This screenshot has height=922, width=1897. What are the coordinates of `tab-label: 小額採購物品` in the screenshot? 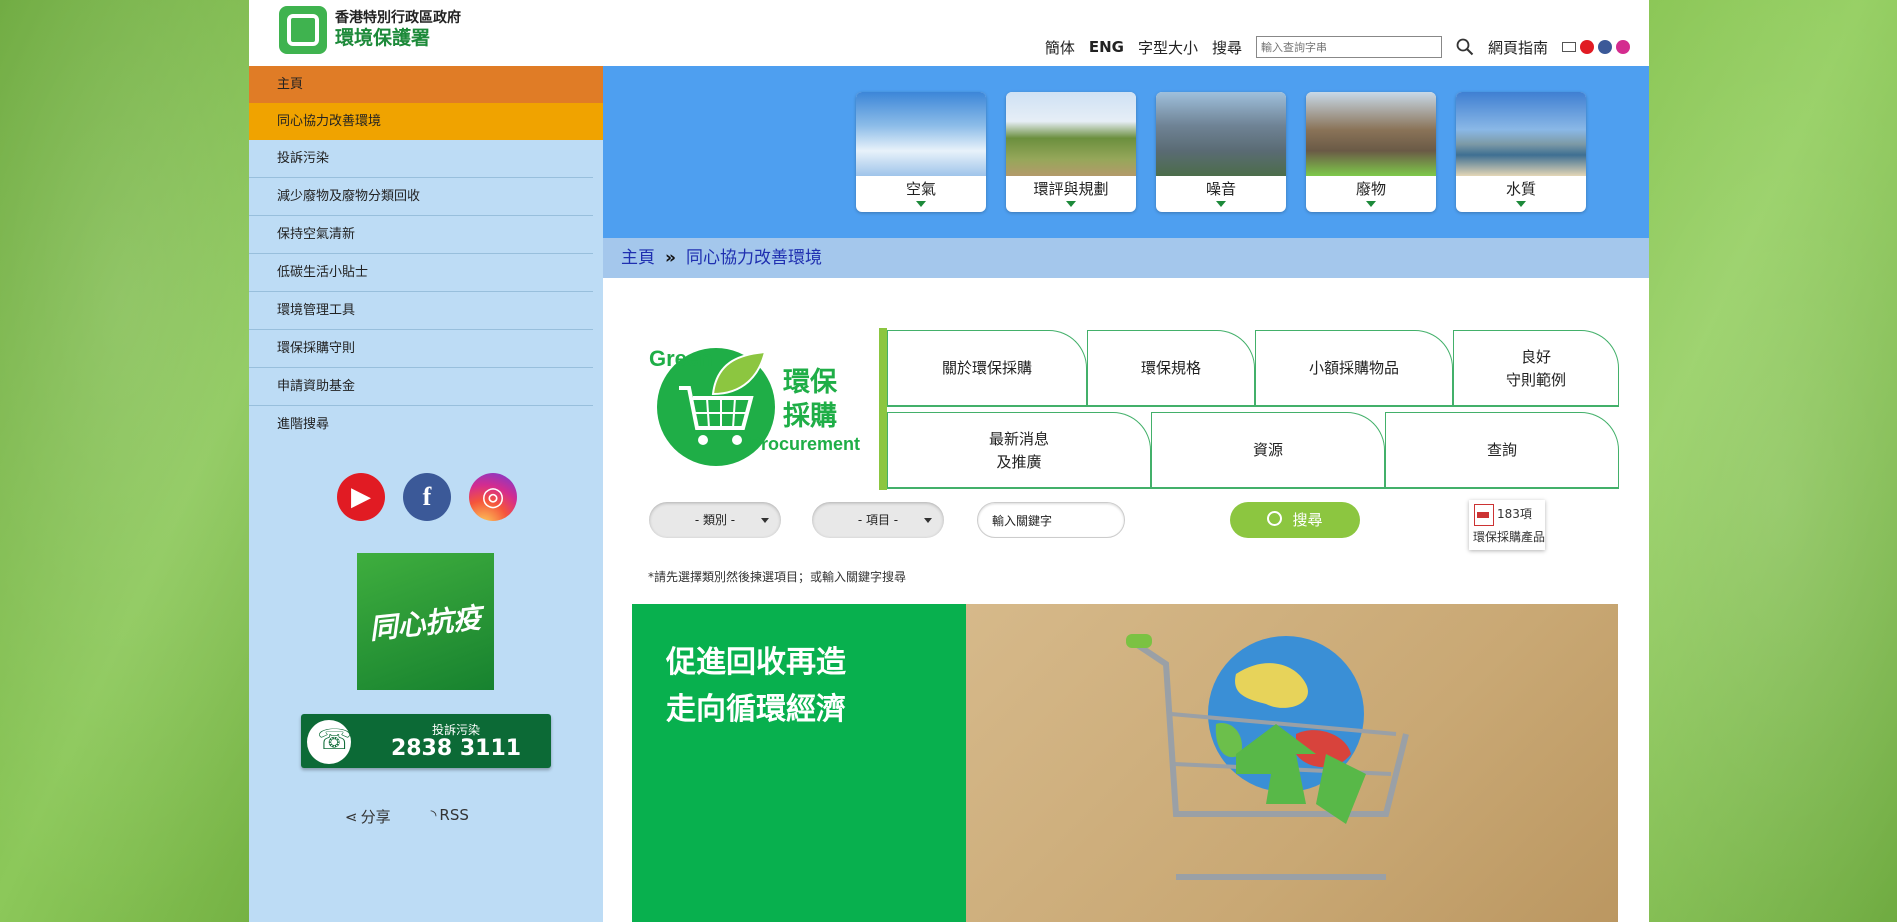 It's located at (1353, 368).